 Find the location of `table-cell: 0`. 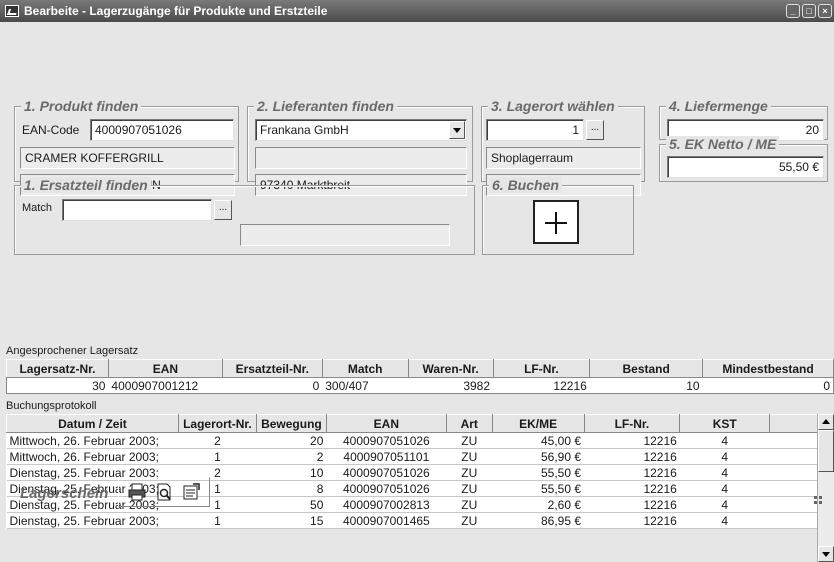

table-cell: 0 is located at coordinates (316, 385).